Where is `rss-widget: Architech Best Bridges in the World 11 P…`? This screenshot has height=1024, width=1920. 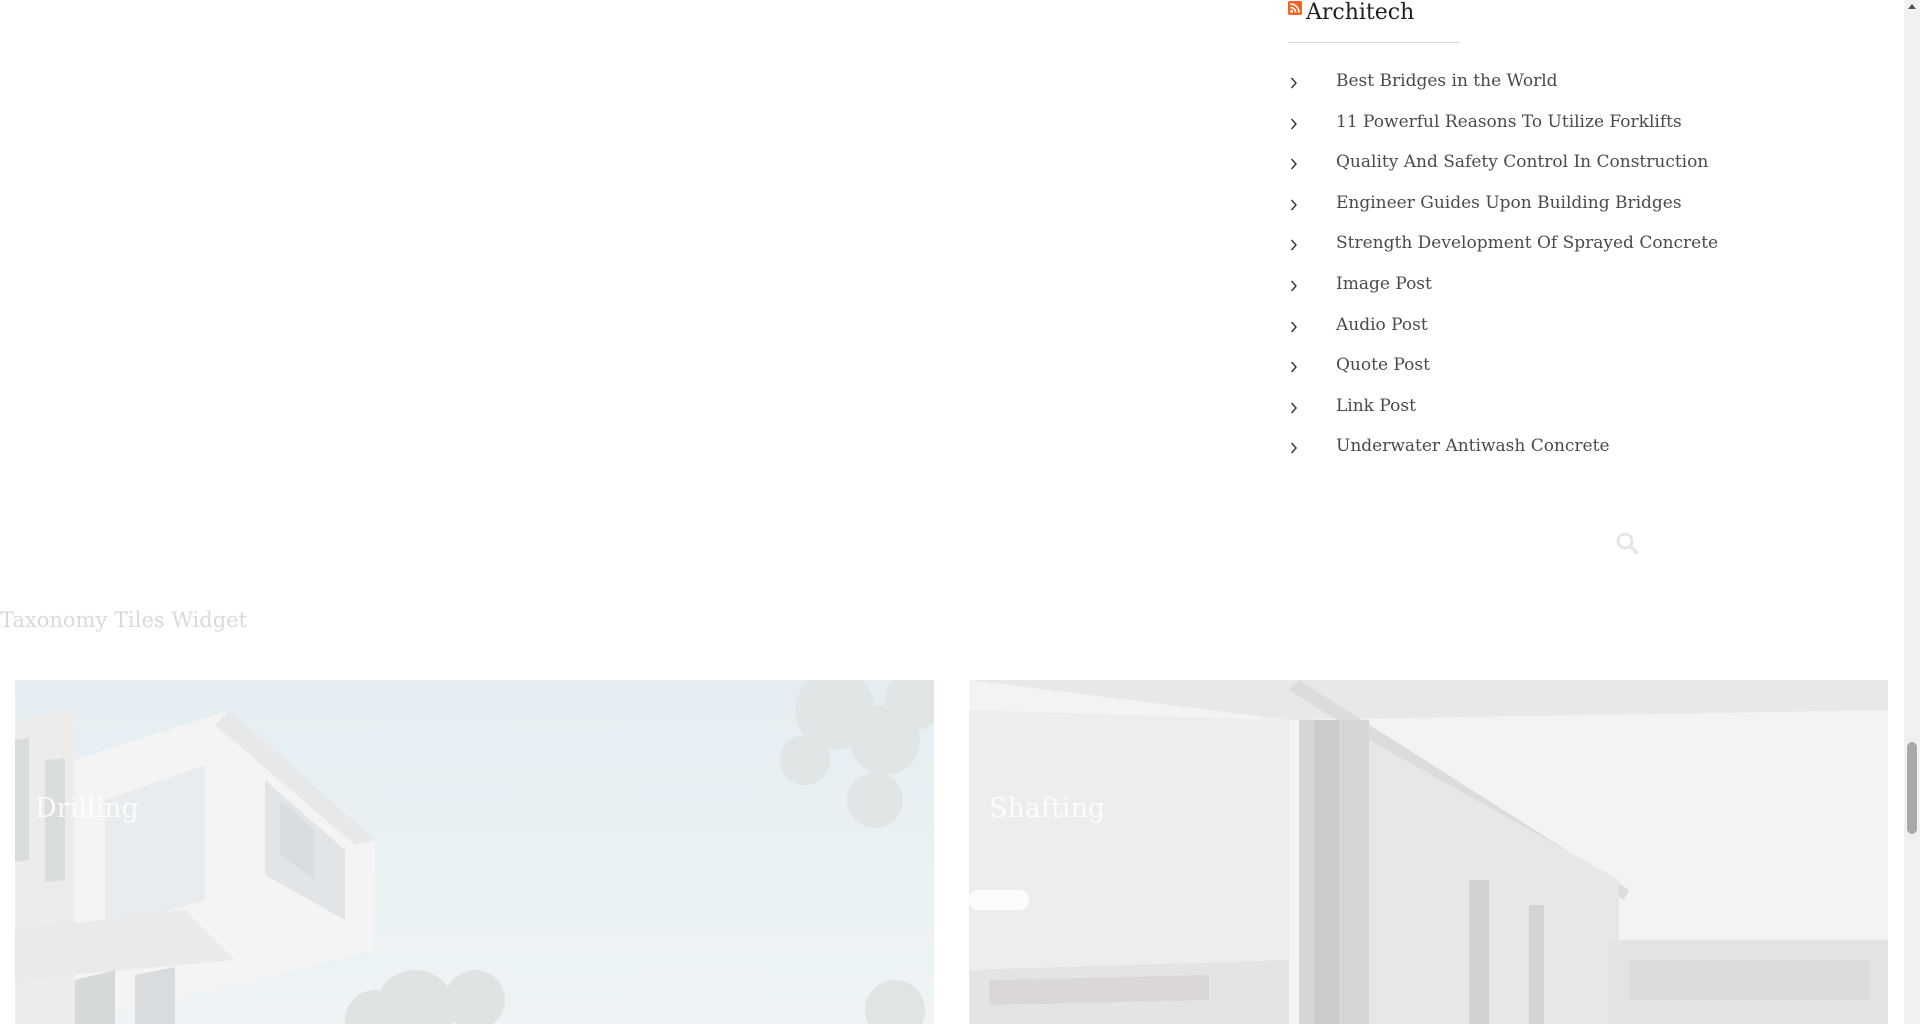 rss-widget: Architech Best Bridges in the World 11 P… is located at coordinates (1518, 234).